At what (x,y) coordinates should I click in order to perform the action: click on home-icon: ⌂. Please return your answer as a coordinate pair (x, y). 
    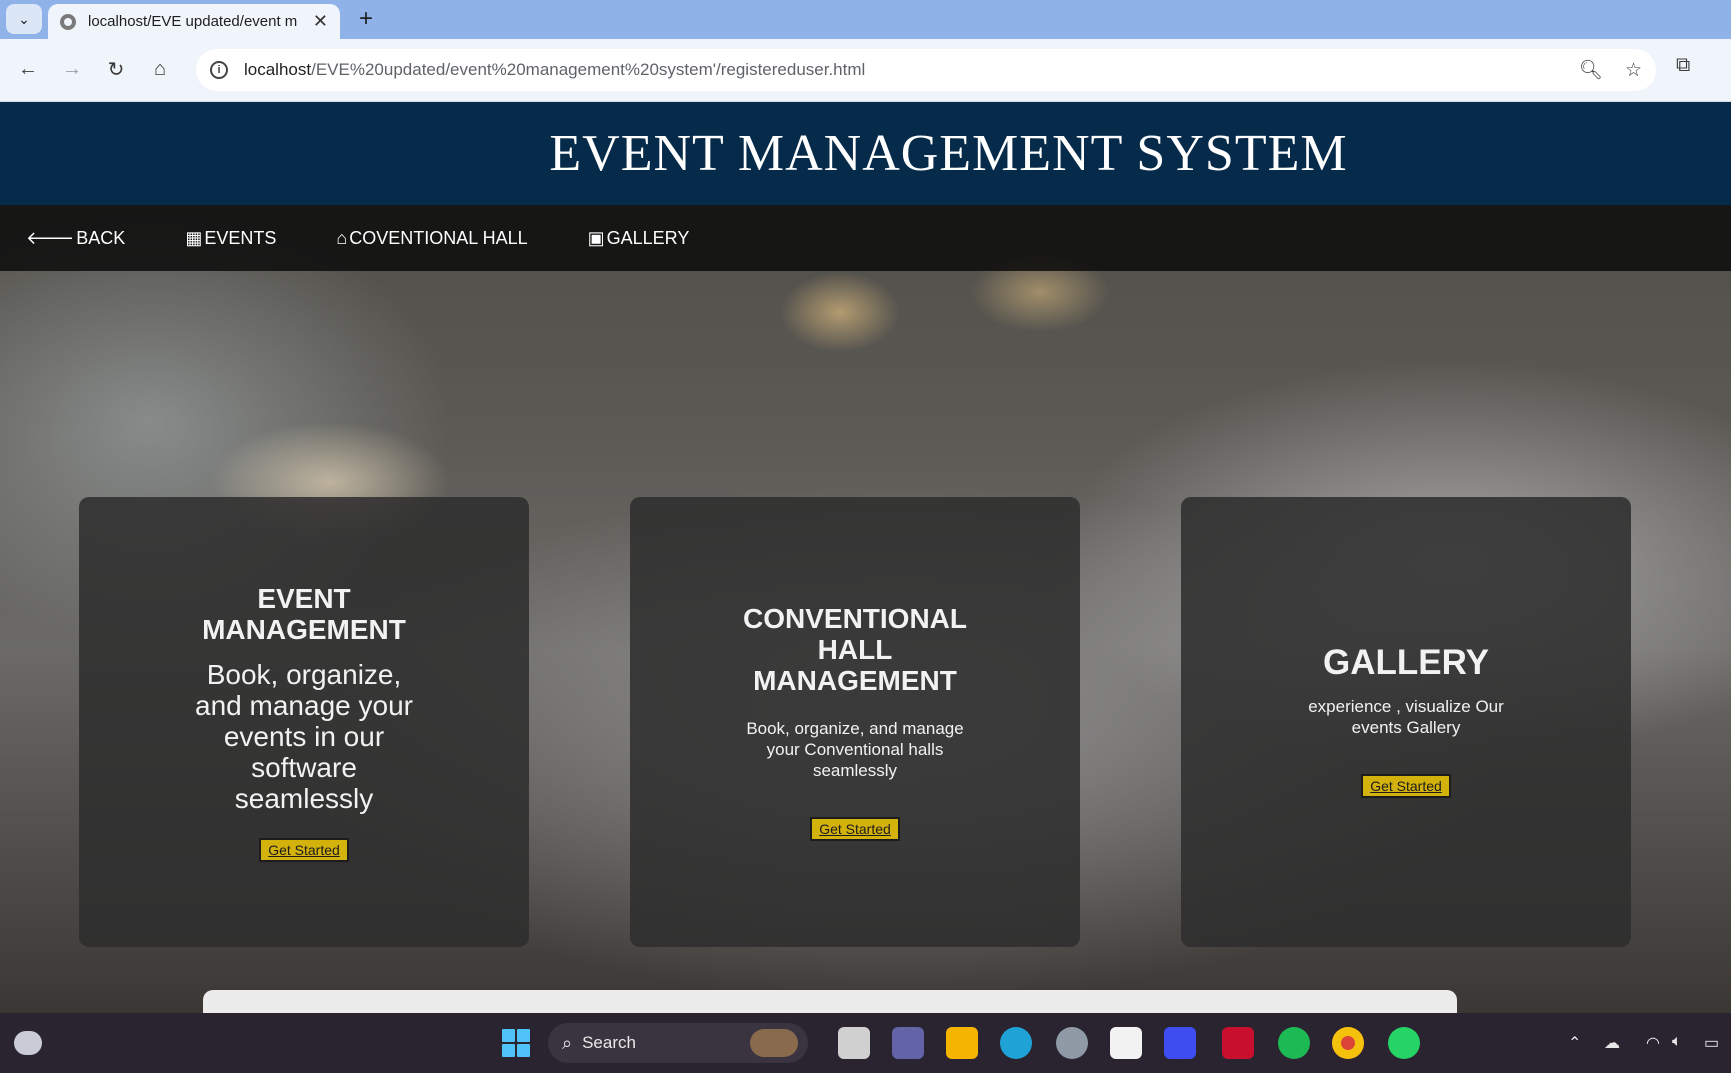
    Looking at the image, I should click on (160, 69).